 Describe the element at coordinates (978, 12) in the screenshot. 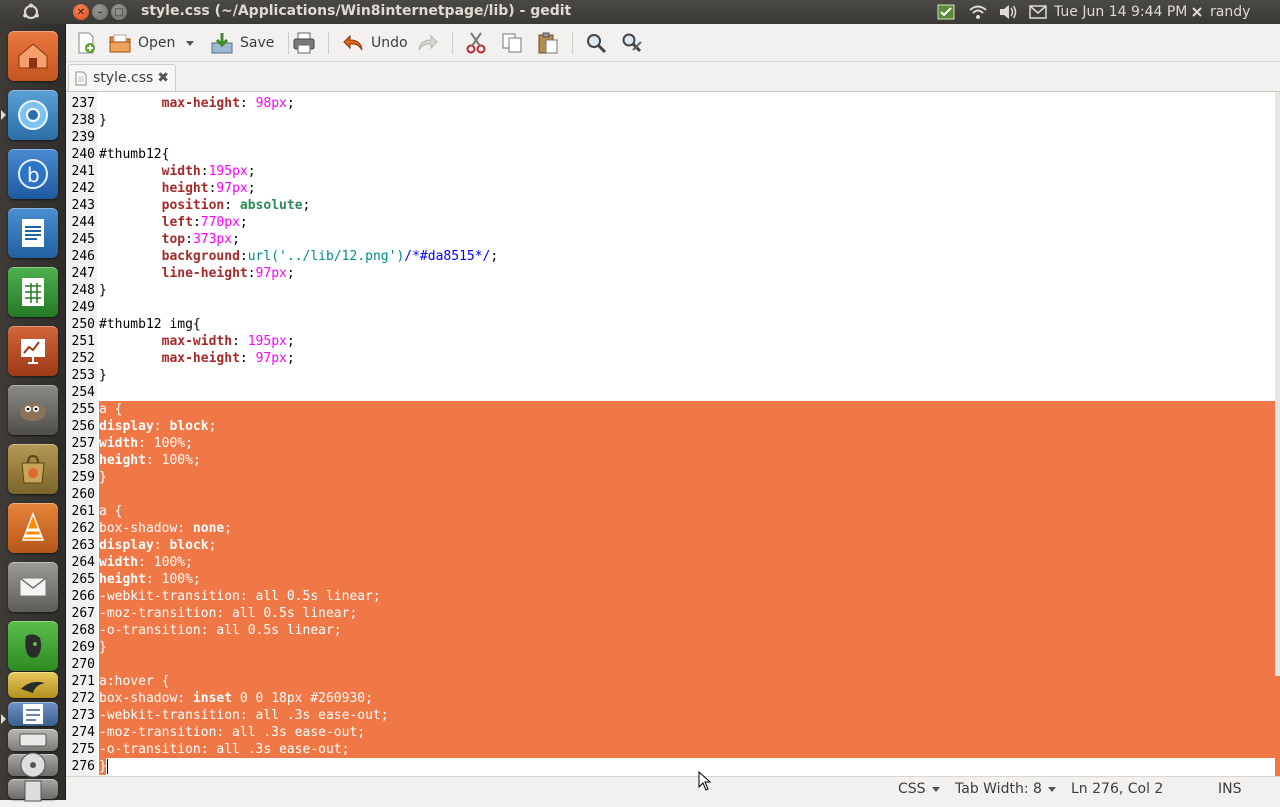

I see `wifi-icon` at that location.